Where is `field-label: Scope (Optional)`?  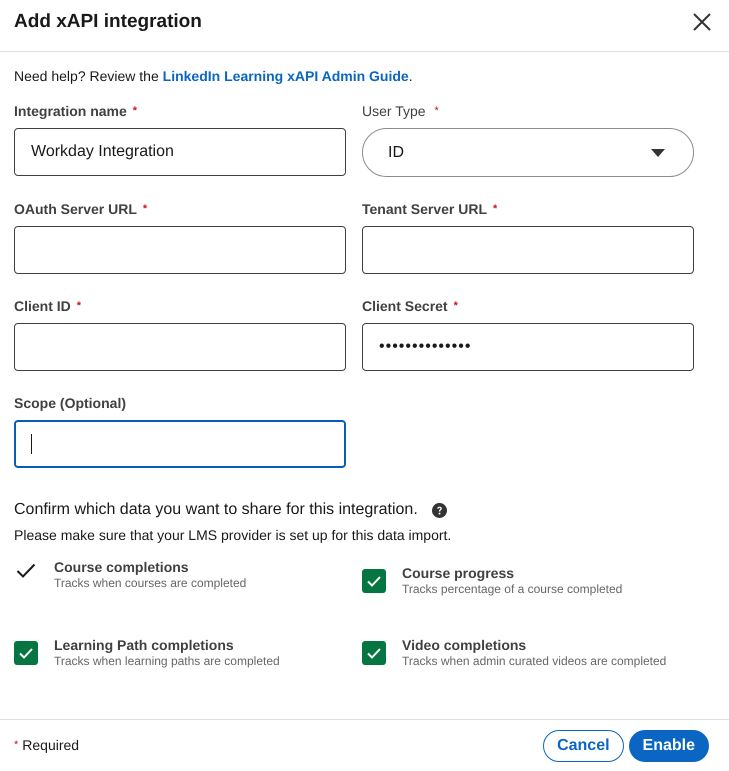
field-label: Scope (Optional) is located at coordinates (70, 403).